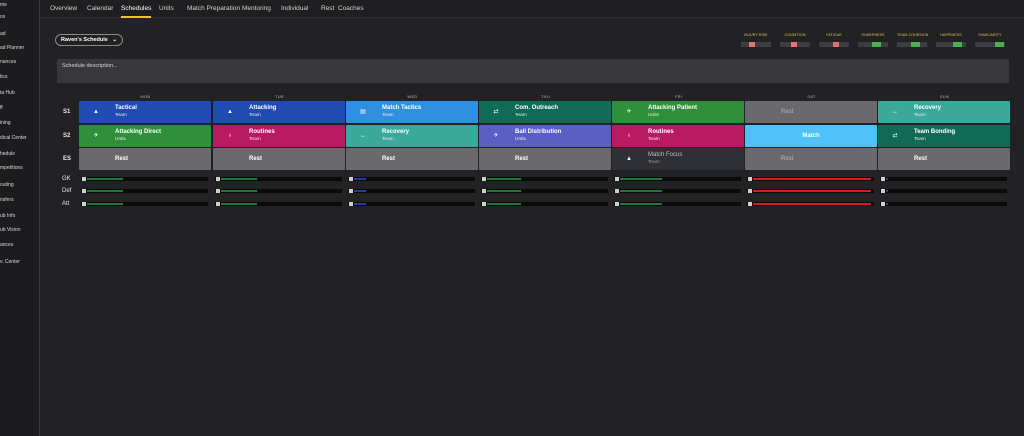 The width and height of the screenshot is (1024, 436). Describe the element at coordinates (396, 132) in the screenshot. I see `session-title: Recovery` at that location.